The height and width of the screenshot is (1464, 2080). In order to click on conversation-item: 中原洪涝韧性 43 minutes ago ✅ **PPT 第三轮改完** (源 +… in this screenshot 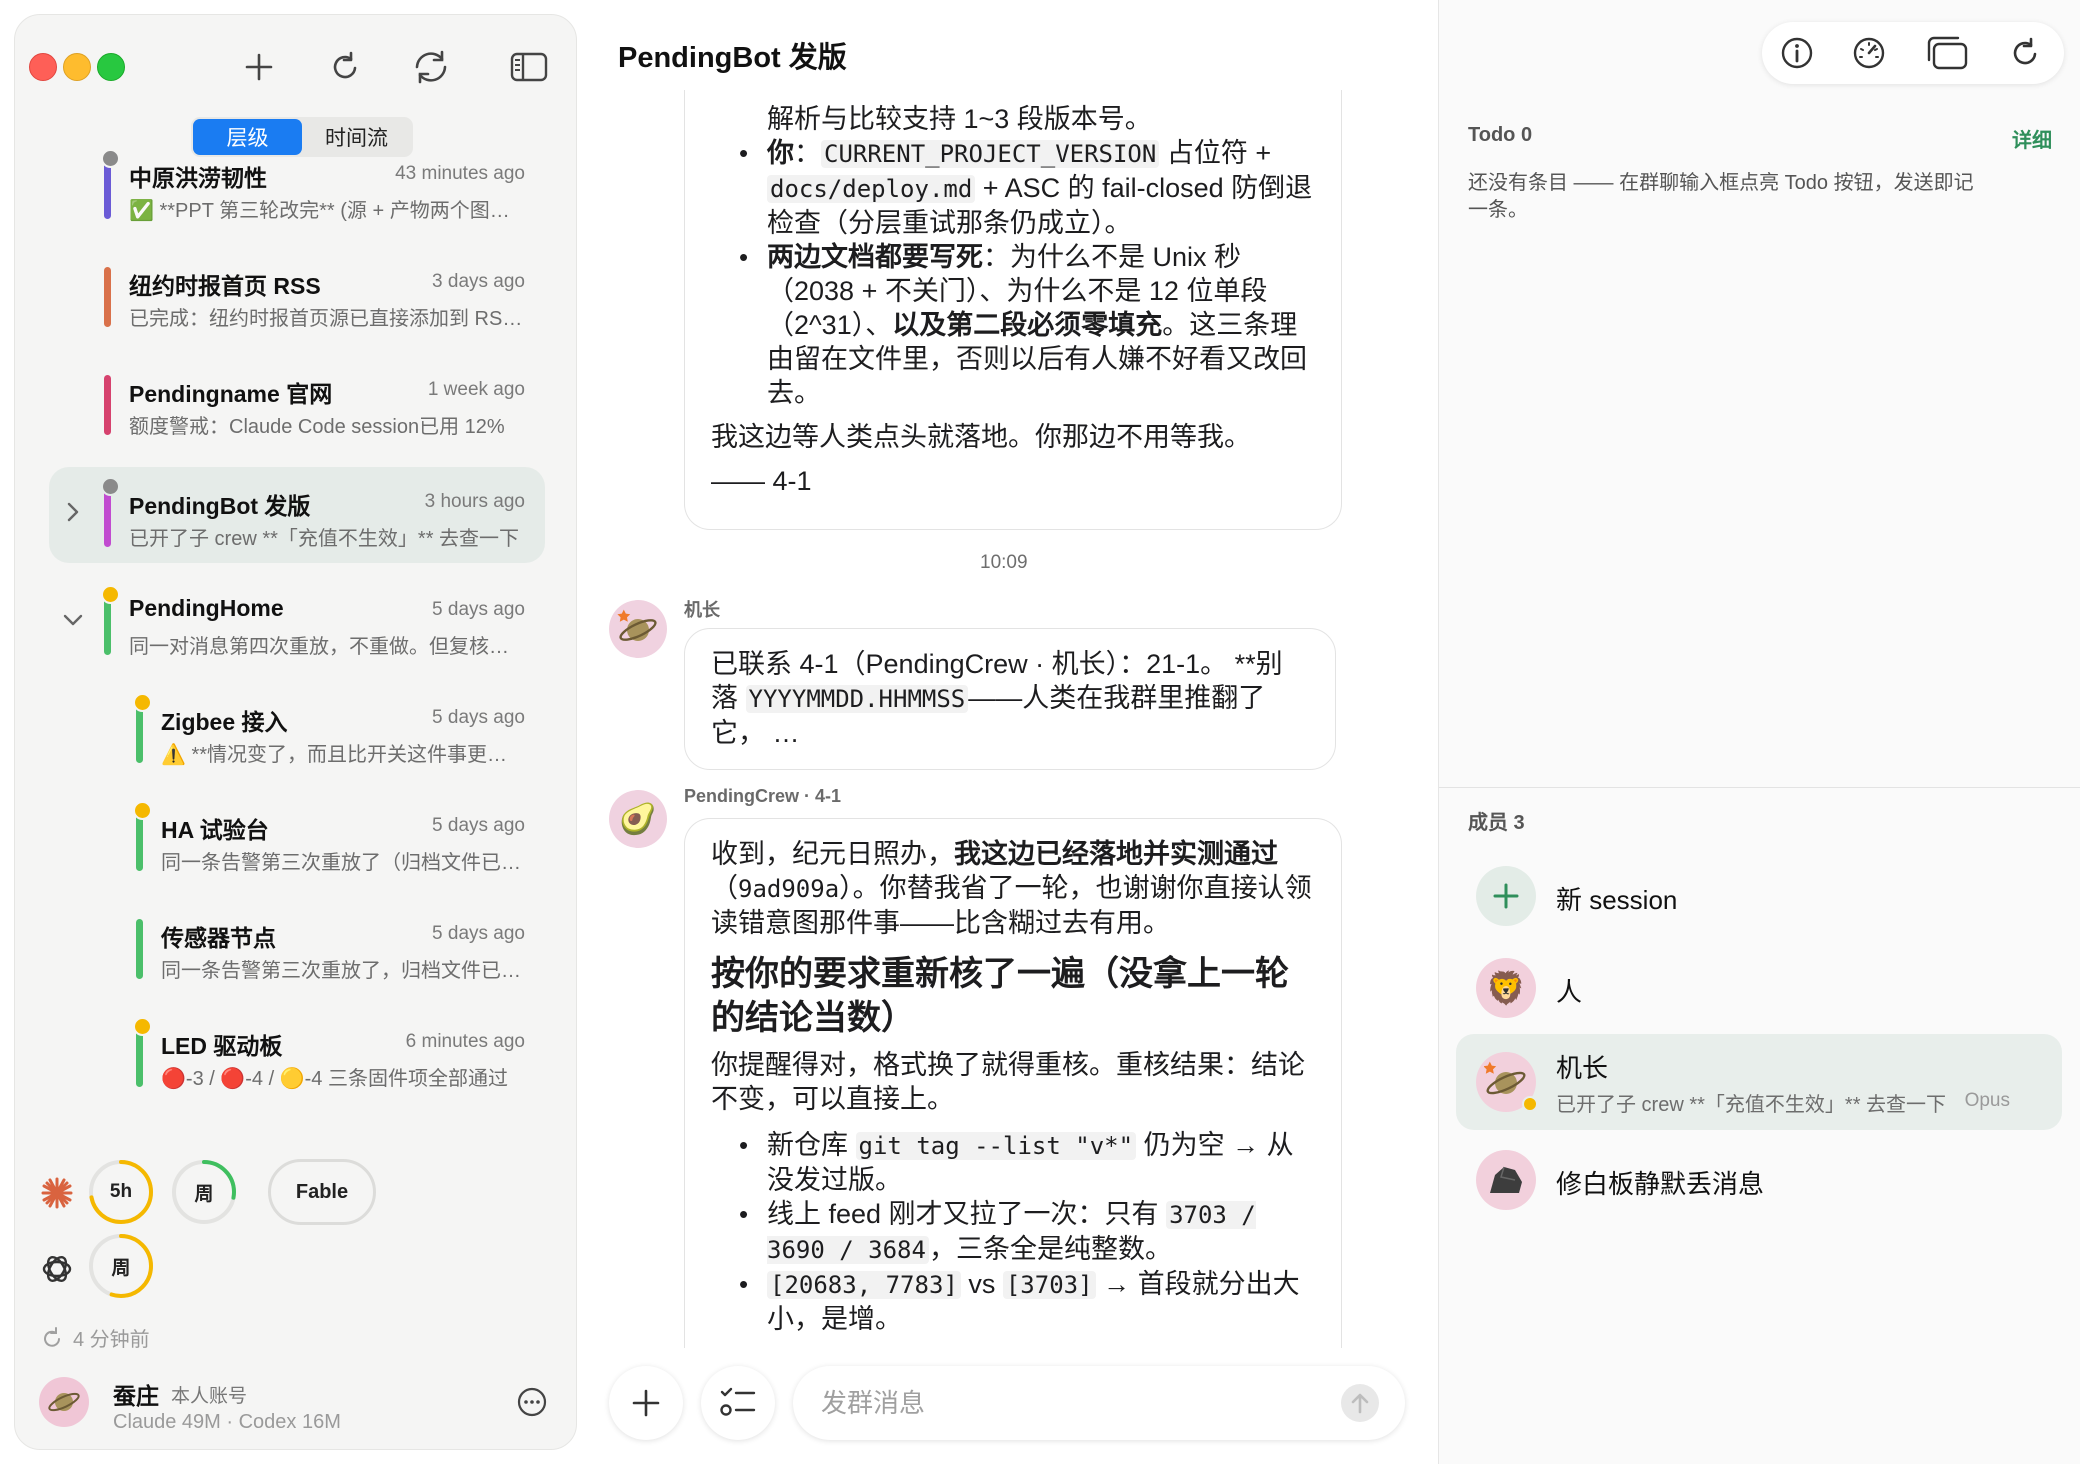, I will do `click(297, 187)`.